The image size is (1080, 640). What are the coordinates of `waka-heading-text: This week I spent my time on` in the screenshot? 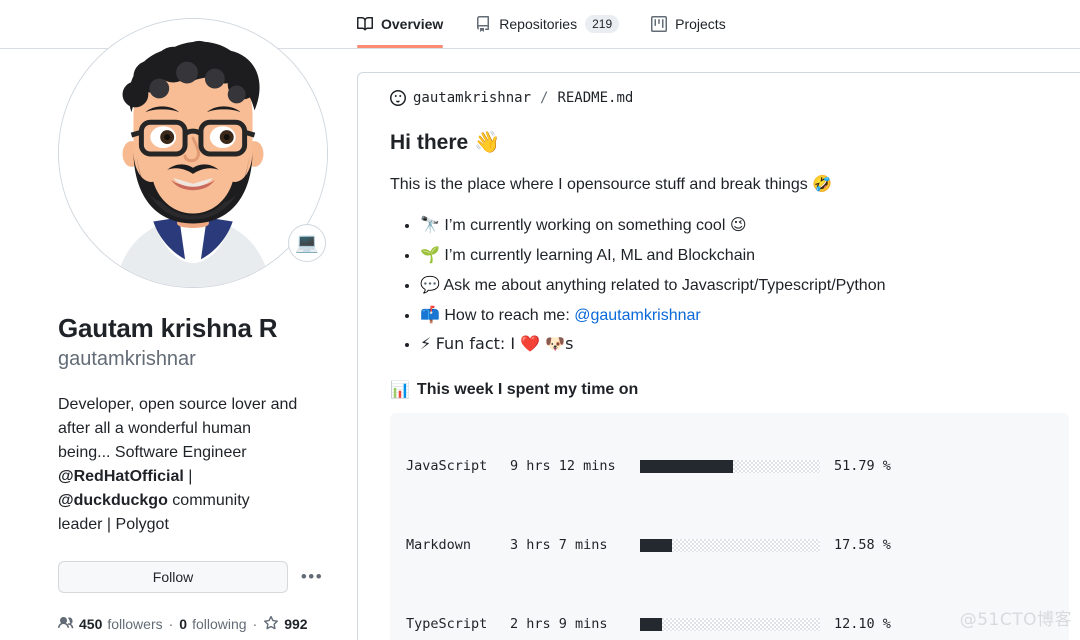 It's located at (527, 389).